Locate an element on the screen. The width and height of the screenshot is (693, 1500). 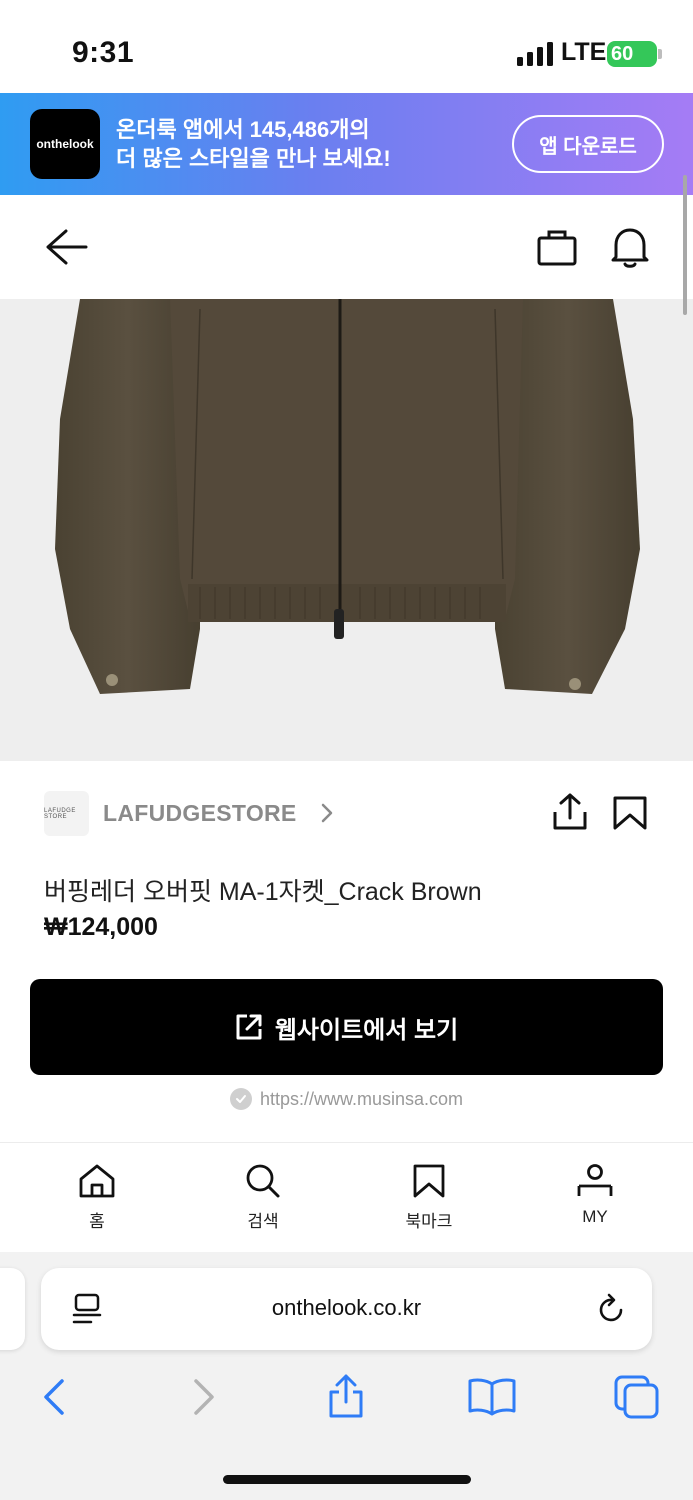
bookmarks-icon is located at coordinates (492, 1396).